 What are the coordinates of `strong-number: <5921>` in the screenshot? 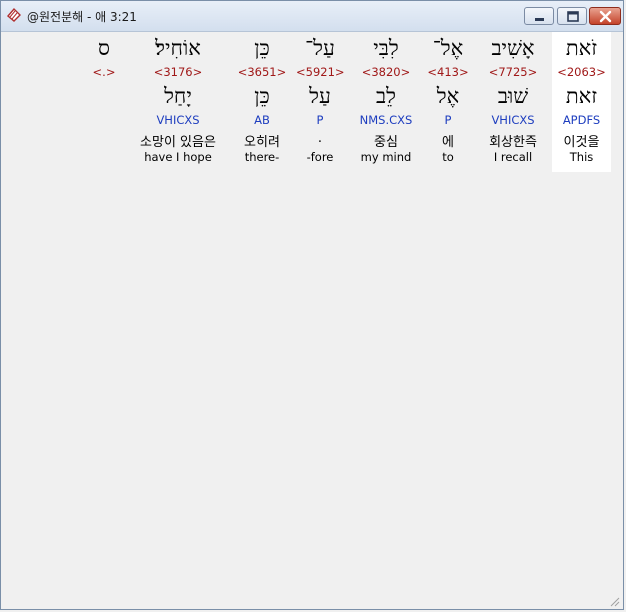 It's located at (320, 72).